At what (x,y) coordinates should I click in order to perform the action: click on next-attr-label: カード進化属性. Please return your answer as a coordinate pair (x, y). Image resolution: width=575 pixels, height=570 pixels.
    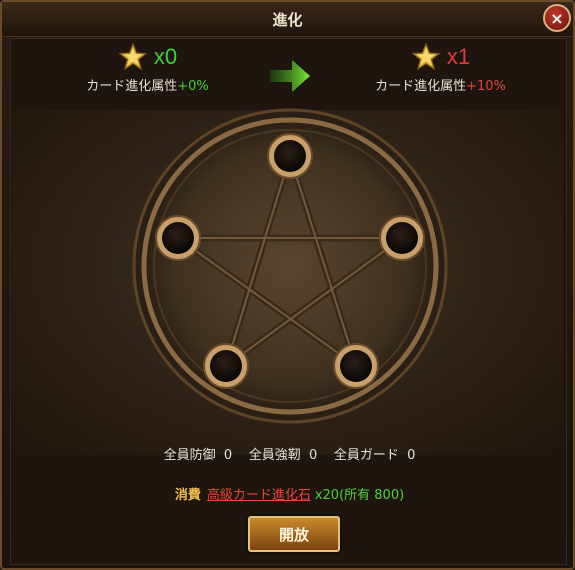
    Looking at the image, I should click on (421, 86).